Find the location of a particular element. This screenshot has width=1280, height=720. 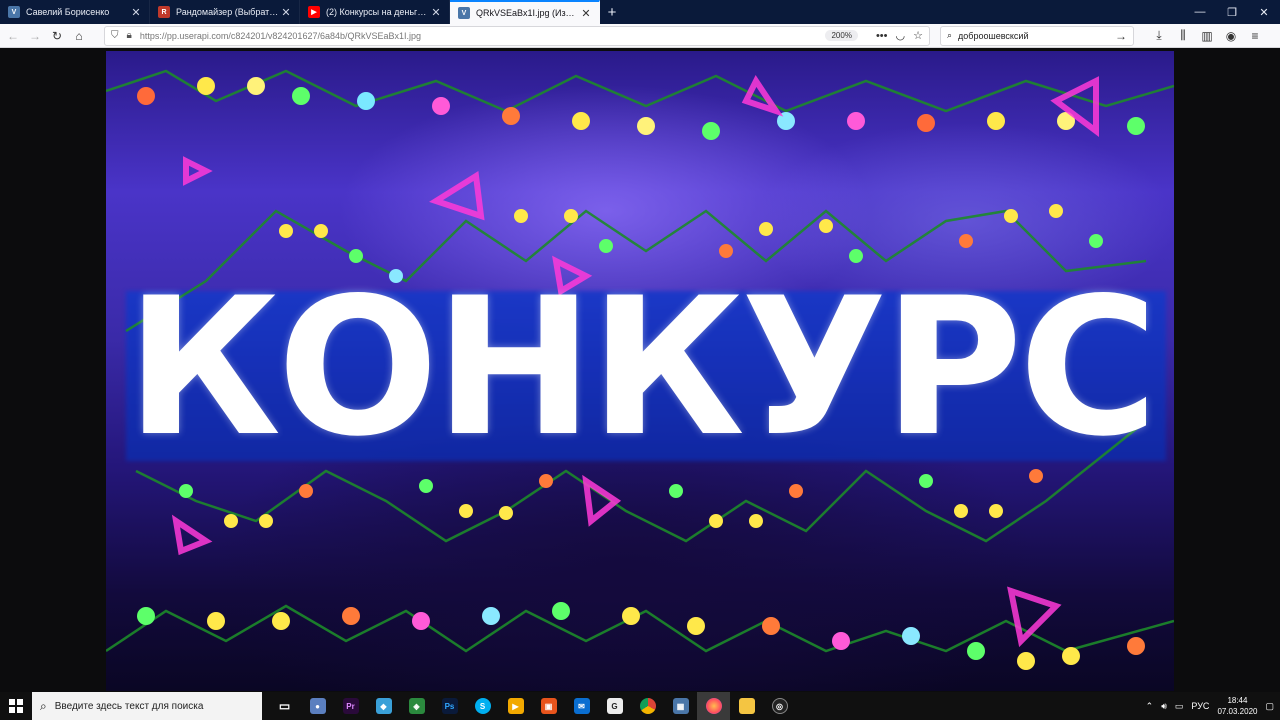

notifications-icon: ▢ is located at coordinates (1269, 706).